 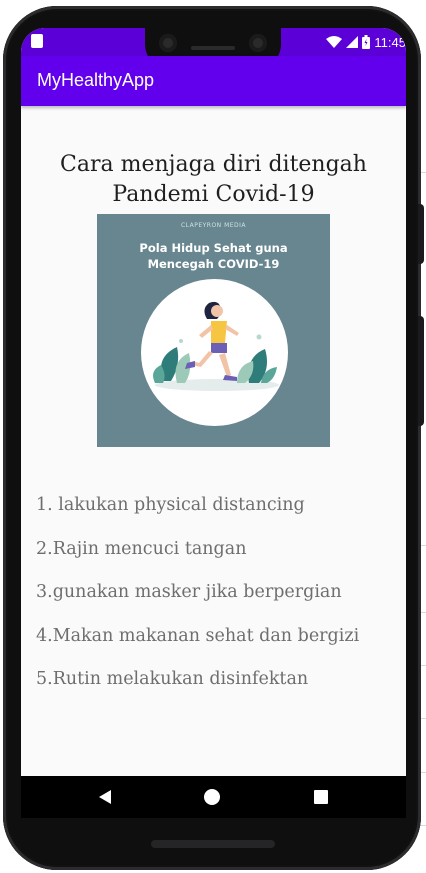 I want to click on app-bar: MyHealthyApp, so click(x=213, y=81).